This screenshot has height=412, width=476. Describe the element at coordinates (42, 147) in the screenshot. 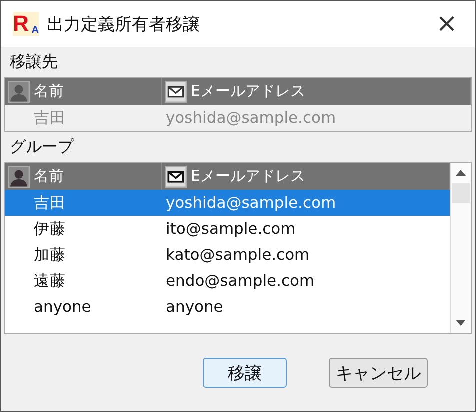

I see `section-label: グループ` at that location.